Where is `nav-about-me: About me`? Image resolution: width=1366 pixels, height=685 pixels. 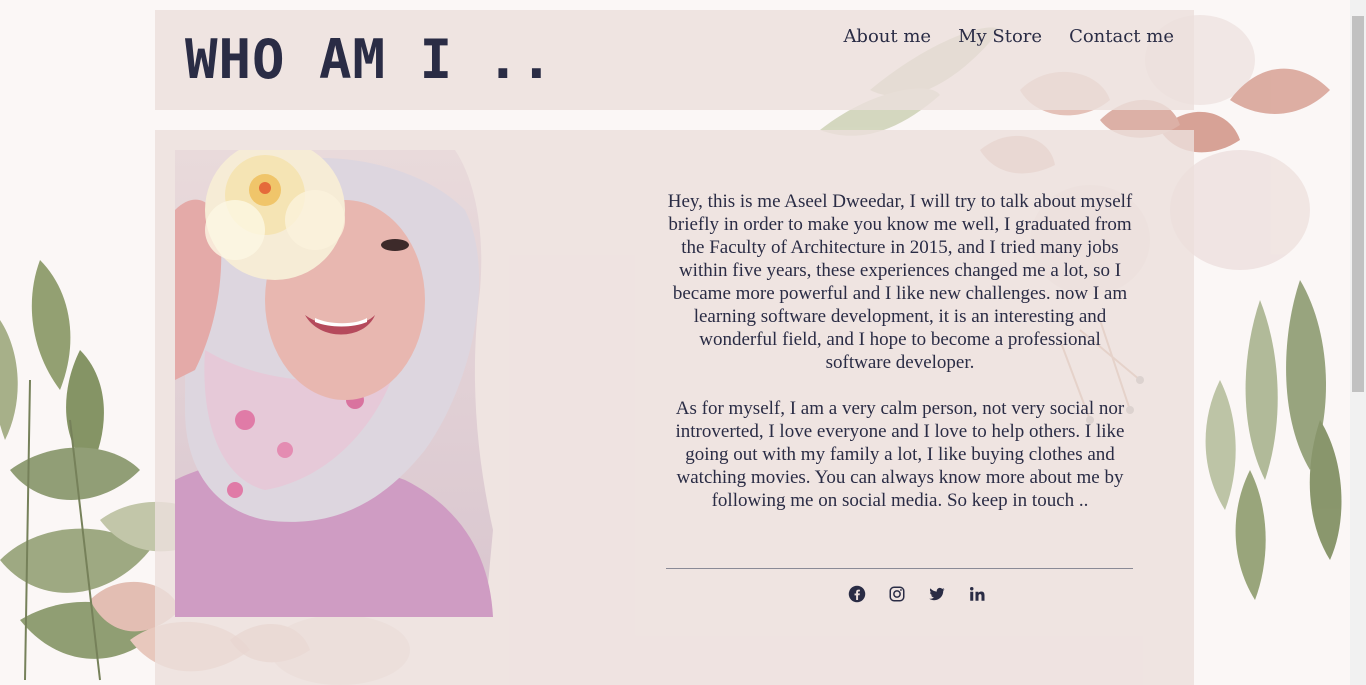
nav-about-me: About me is located at coordinates (887, 36).